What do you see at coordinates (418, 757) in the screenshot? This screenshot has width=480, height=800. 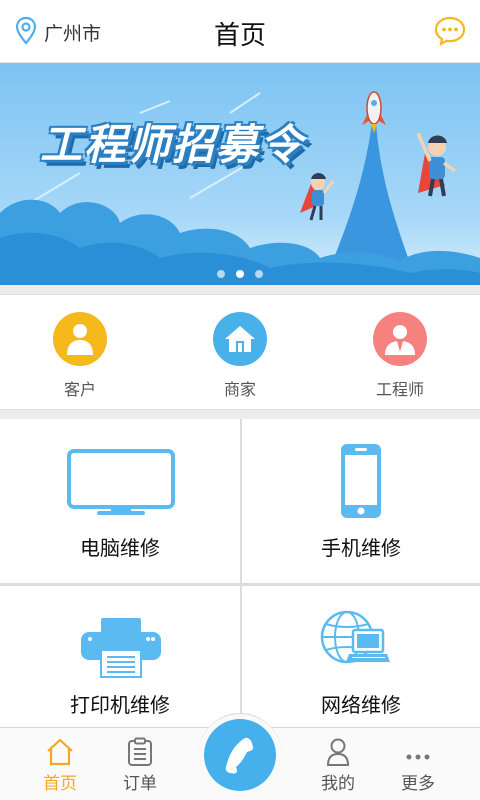 I see `more-icon` at bounding box center [418, 757].